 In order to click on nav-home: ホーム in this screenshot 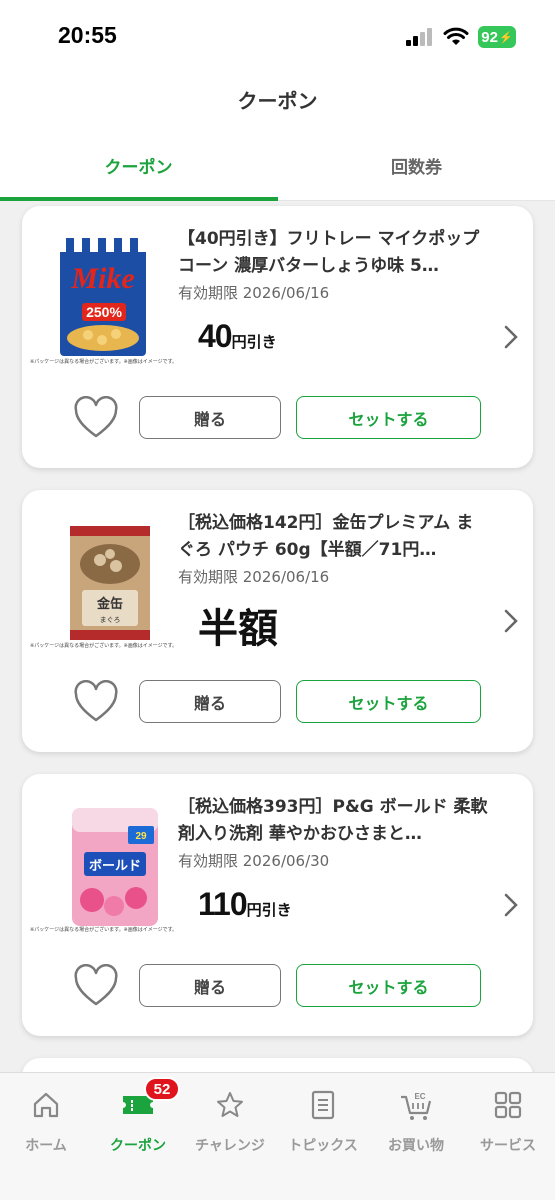, I will do `click(46, 1123)`.